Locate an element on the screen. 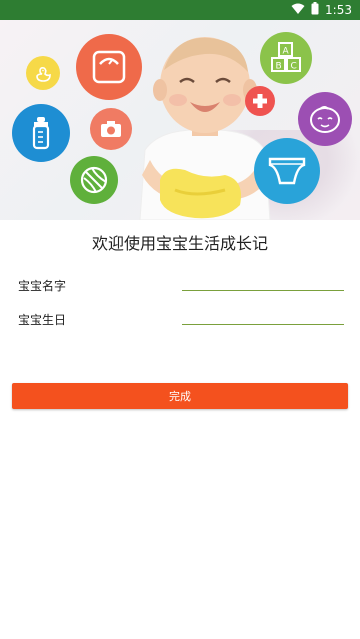 The width and height of the screenshot is (360, 639). status-bar: 1:53 is located at coordinates (180, 10).